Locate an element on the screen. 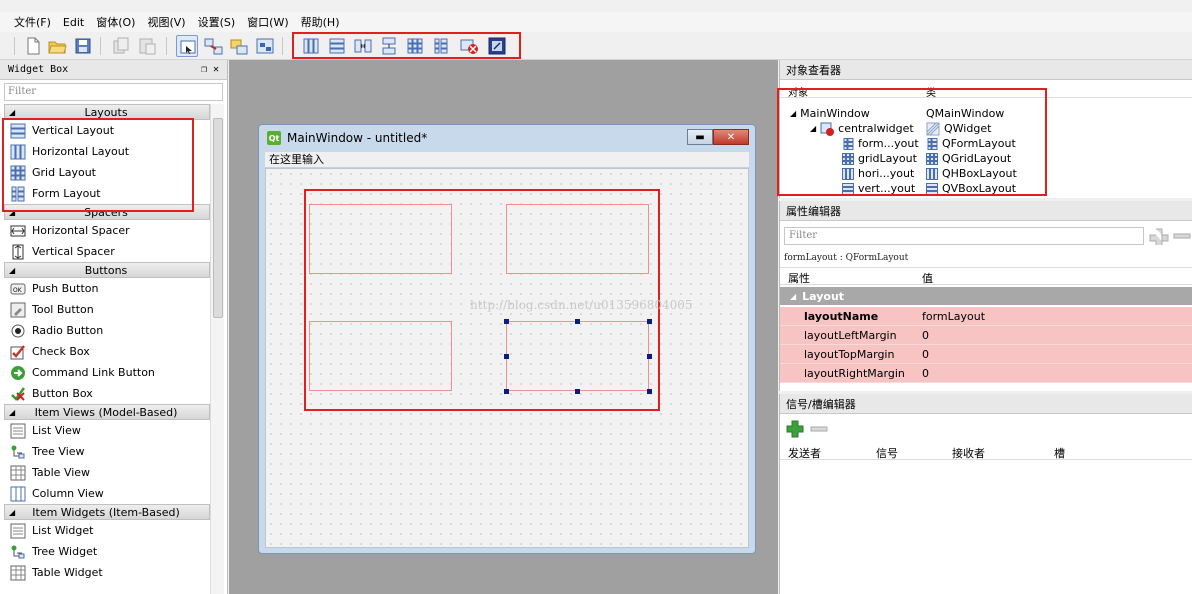 This screenshot has height=594, width=1192. form-menu-bar: 在这里输入 is located at coordinates (507, 160).